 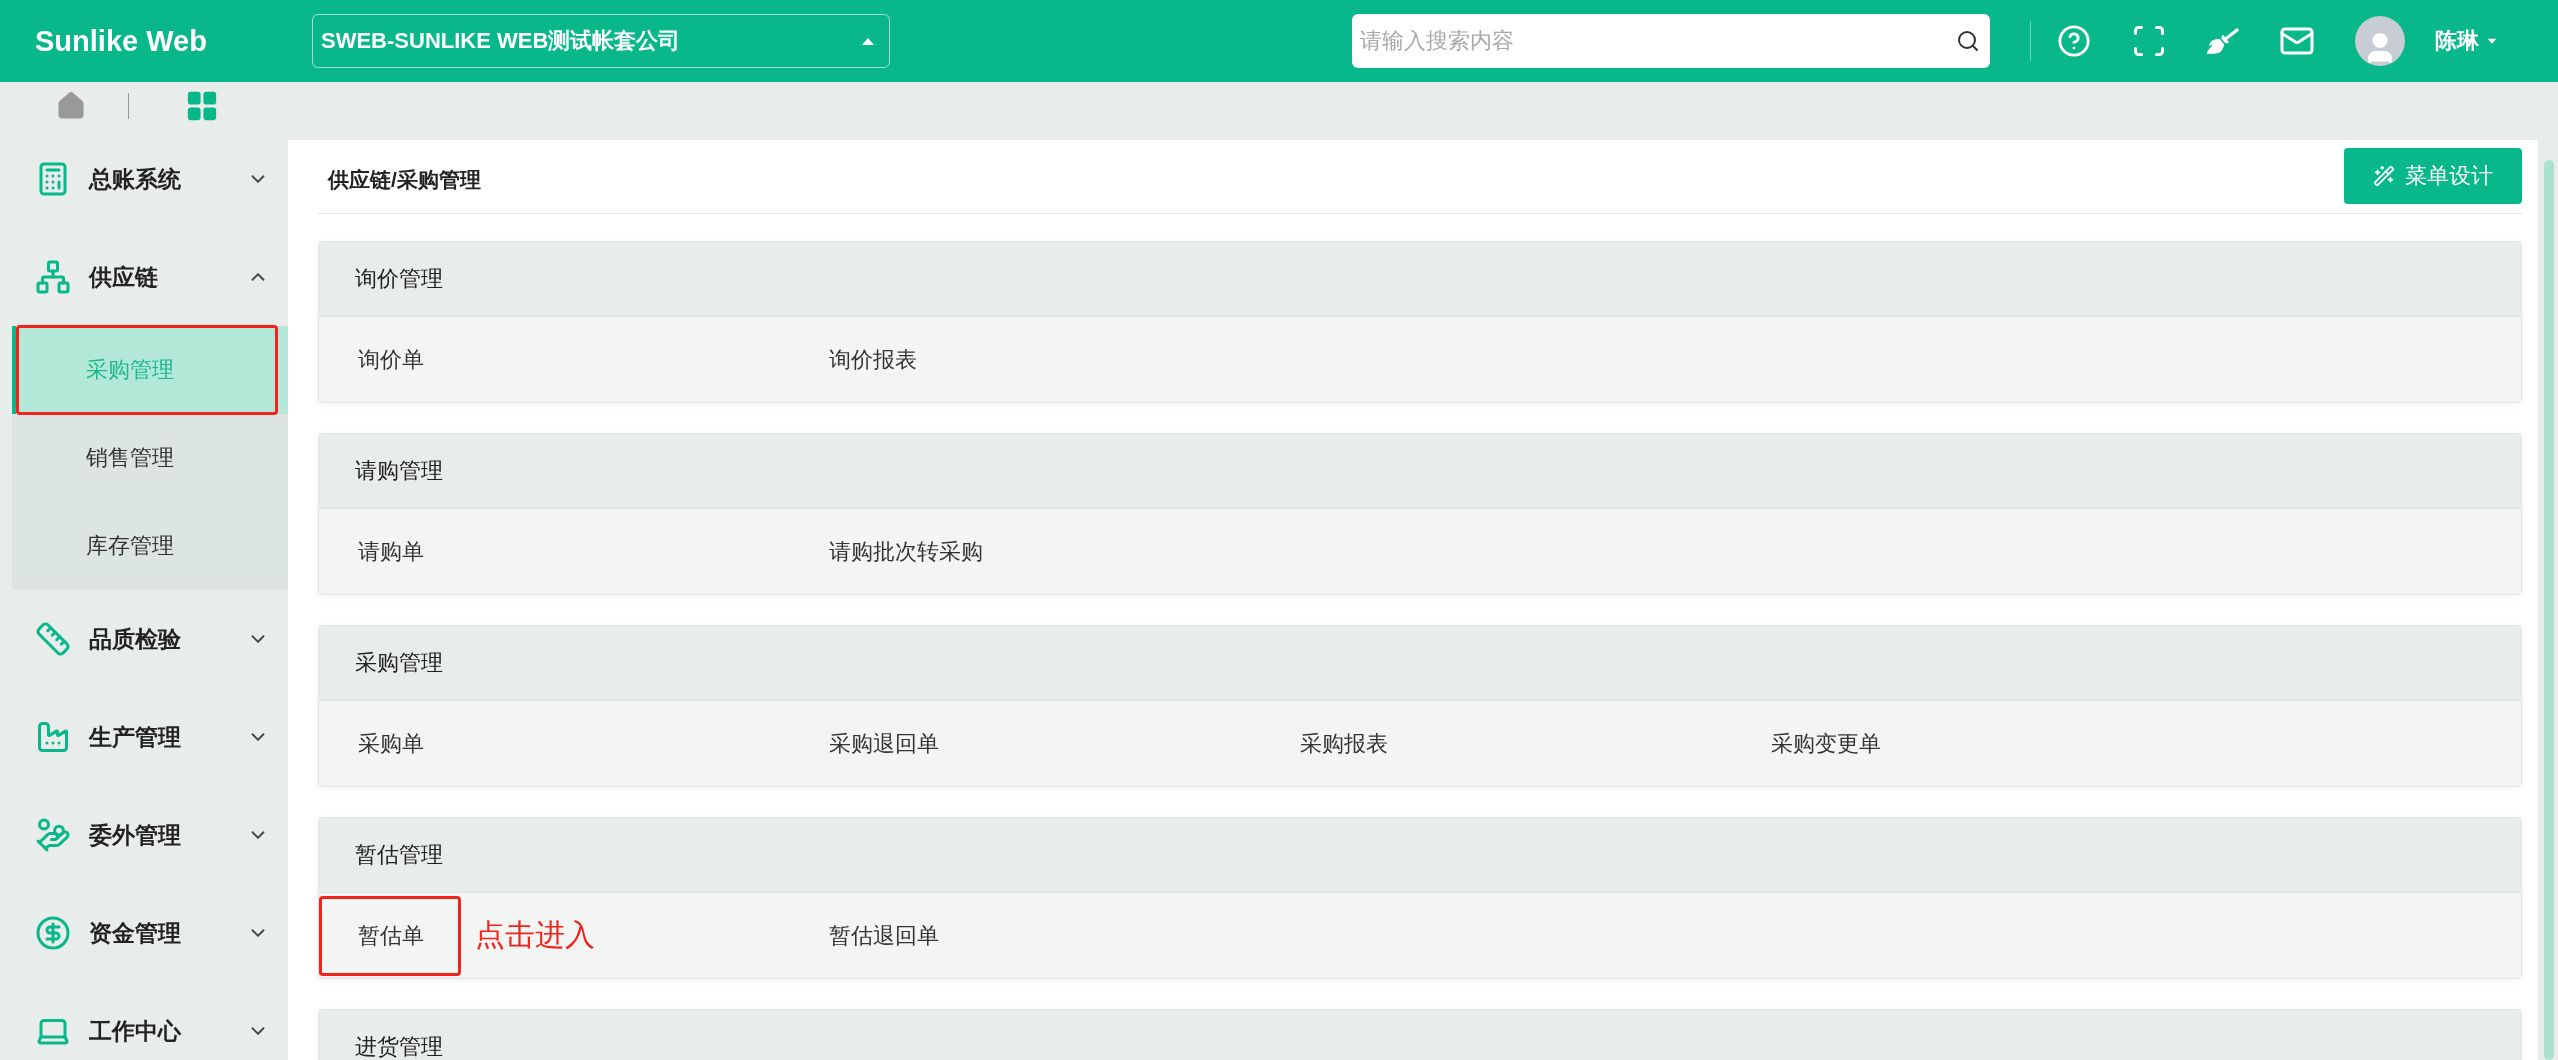 What do you see at coordinates (2549, 610) in the screenshot?
I see `scrollbar` at bounding box center [2549, 610].